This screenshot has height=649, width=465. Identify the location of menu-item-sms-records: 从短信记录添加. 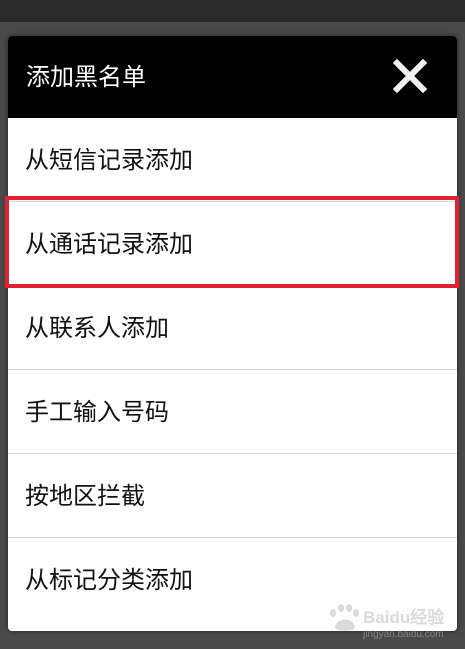
(232, 160).